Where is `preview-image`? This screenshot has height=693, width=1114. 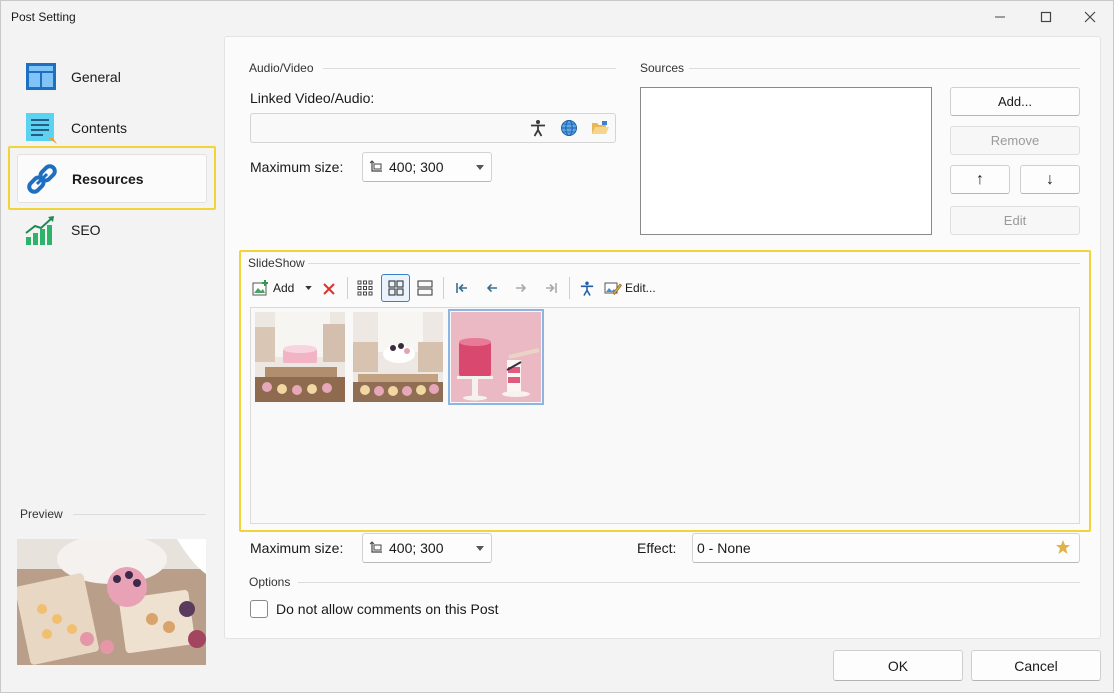
preview-image is located at coordinates (111, 602).